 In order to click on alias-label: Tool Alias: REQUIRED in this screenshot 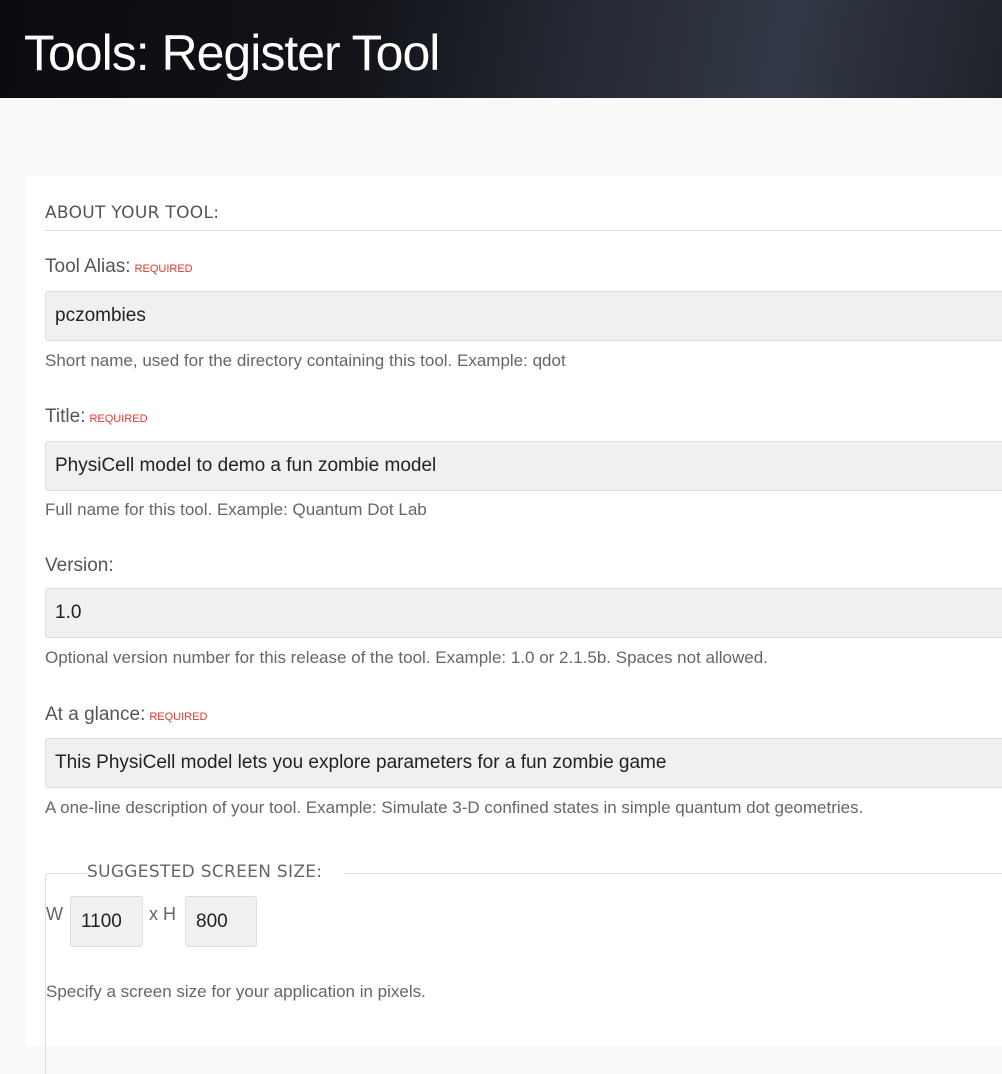, I will do `click(119, 266)`.